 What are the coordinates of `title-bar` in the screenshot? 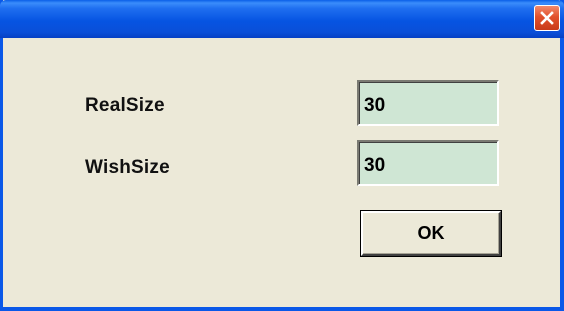 It's located at (282, 19).